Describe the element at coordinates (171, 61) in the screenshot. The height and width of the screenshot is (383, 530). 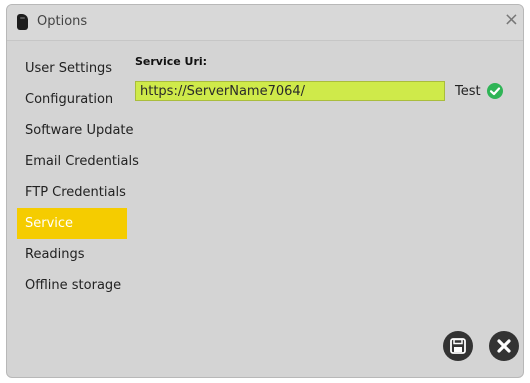
I see `service-uri-label: Service Uri:` at that location.